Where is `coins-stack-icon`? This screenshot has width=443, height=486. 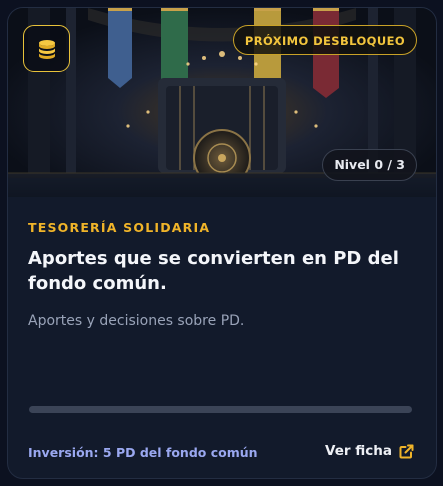 coins-stack-icon is located at coordinates (47, 49).